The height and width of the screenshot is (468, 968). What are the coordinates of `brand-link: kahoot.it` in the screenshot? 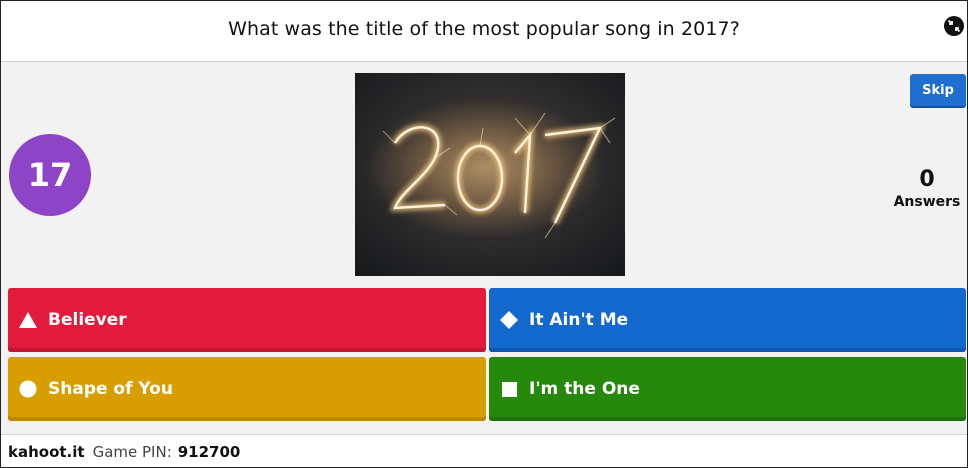 It's located at (46, 452).